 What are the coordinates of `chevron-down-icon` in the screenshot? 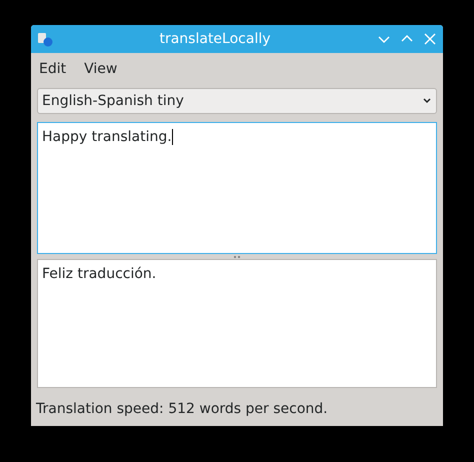 It's located at (427, 101).